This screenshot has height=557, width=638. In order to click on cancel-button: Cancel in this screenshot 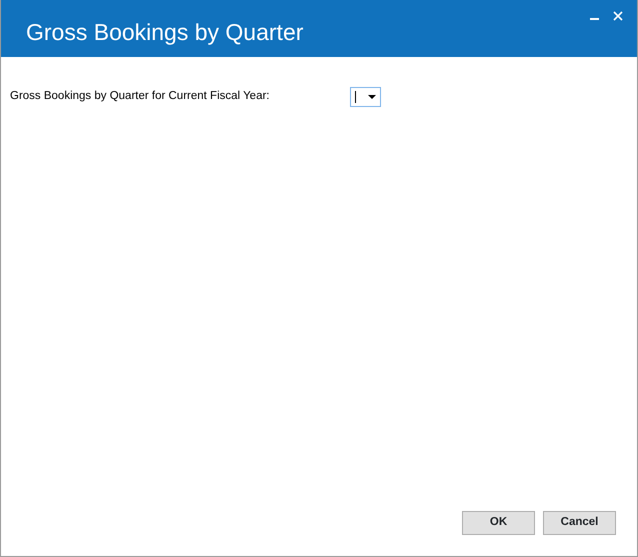, I will do `click(579, 523)`.